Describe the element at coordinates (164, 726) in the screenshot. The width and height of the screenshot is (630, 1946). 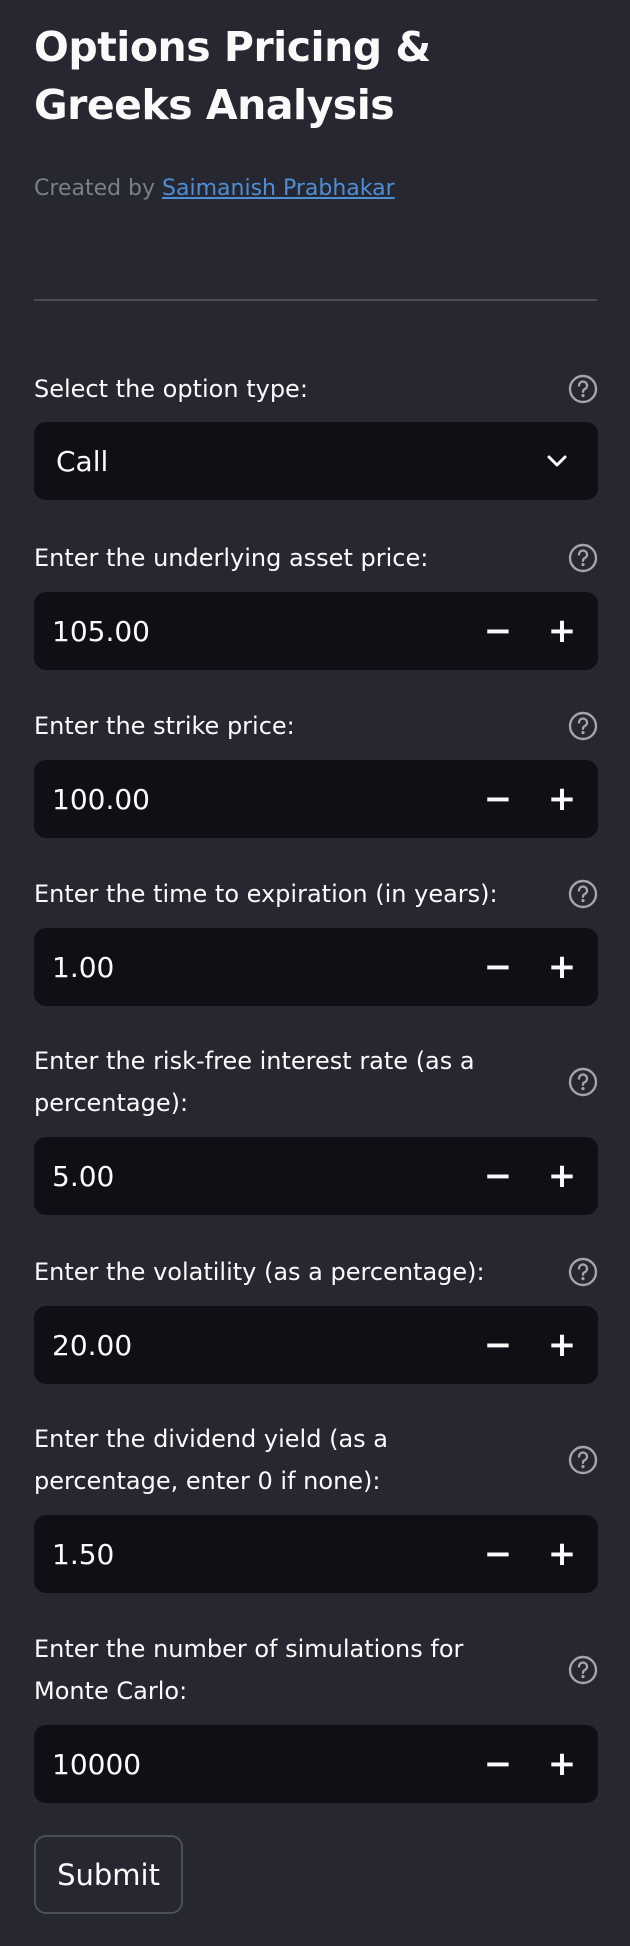
I see `strike-price-label: Enter the strike price:` at that location.